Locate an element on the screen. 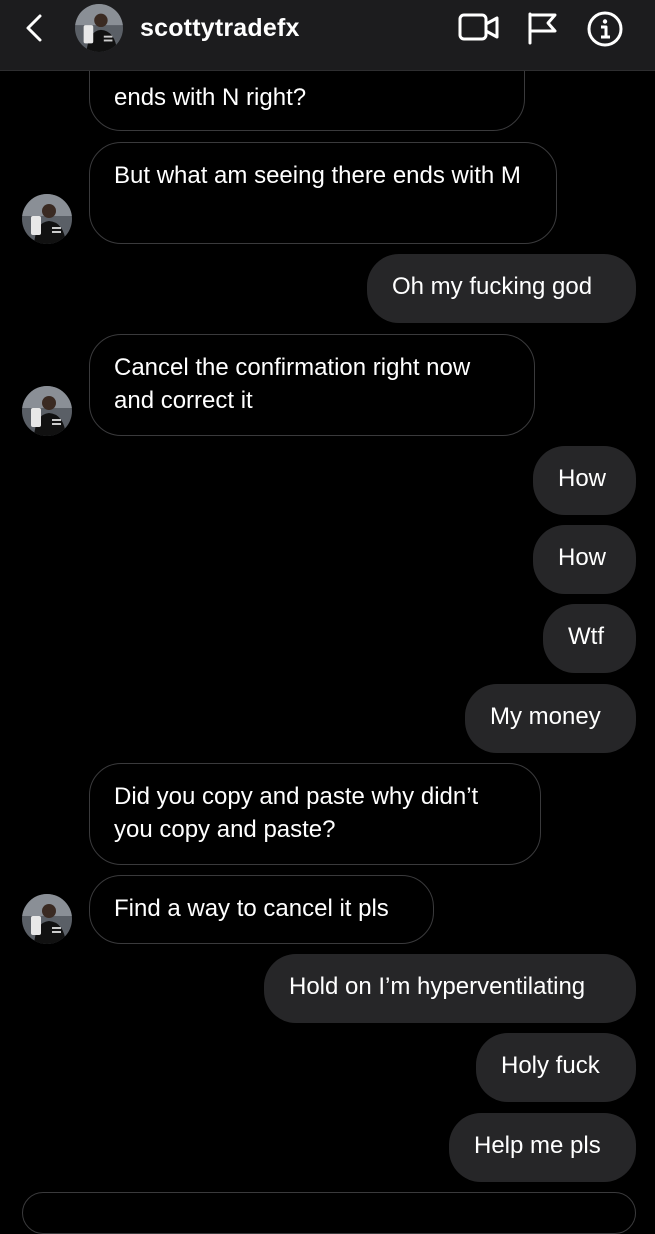 This screenshot has width=655, height=1234. outgoing-message: Wtf is located at coordinates (589, 638).